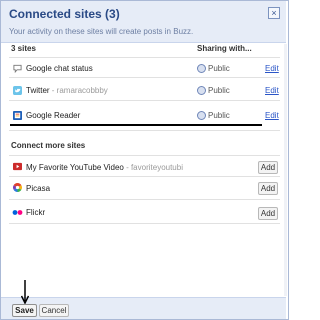 This screenshot has width=320, height=320. What do you see at coordinates (24, 310) in the screenshot?
I see `save-button: Save` at bounding box center [24, 310].